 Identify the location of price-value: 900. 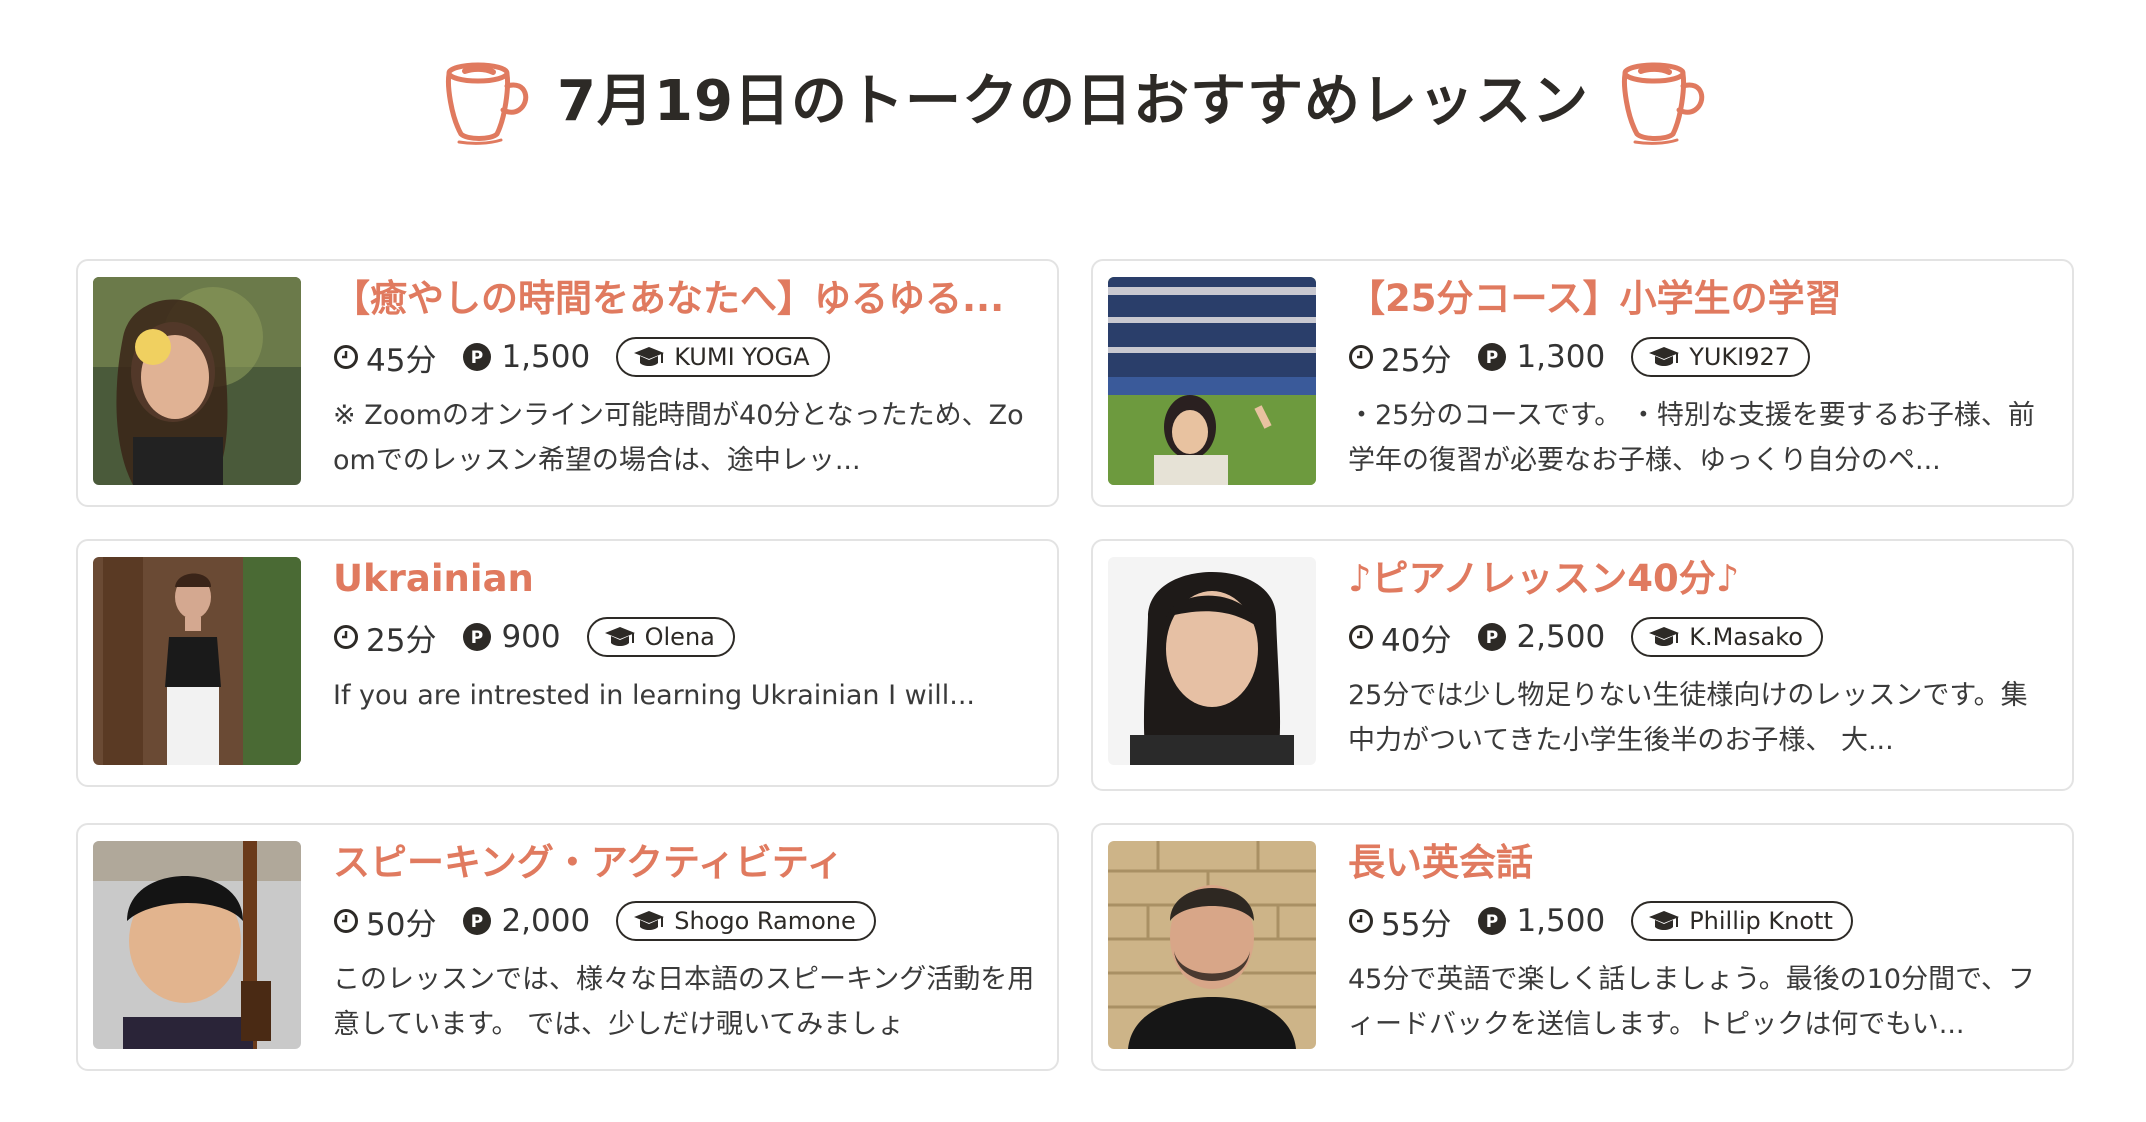
(531, 637).